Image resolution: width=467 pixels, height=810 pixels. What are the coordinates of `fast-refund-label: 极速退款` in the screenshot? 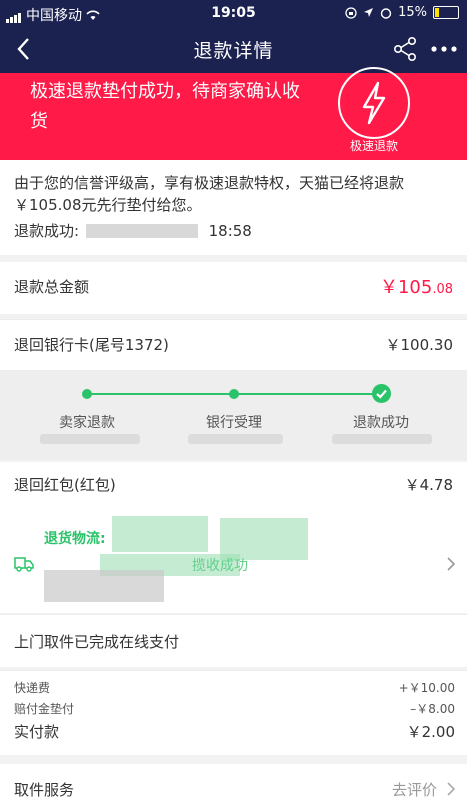 It's located at (373, 146).